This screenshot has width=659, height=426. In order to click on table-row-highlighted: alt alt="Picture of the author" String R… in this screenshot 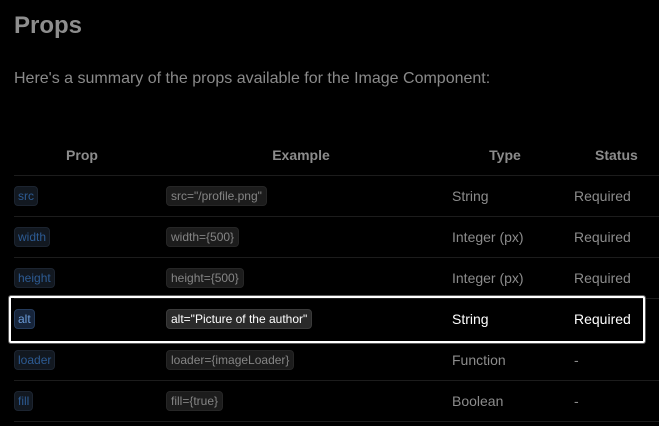, I will do `click(336, 319)`.